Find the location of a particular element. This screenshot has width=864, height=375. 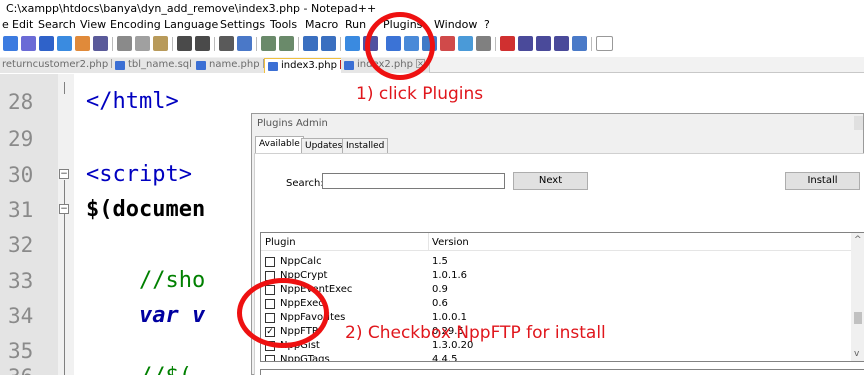

line-number: 32 is located at coordinates (21, 245).